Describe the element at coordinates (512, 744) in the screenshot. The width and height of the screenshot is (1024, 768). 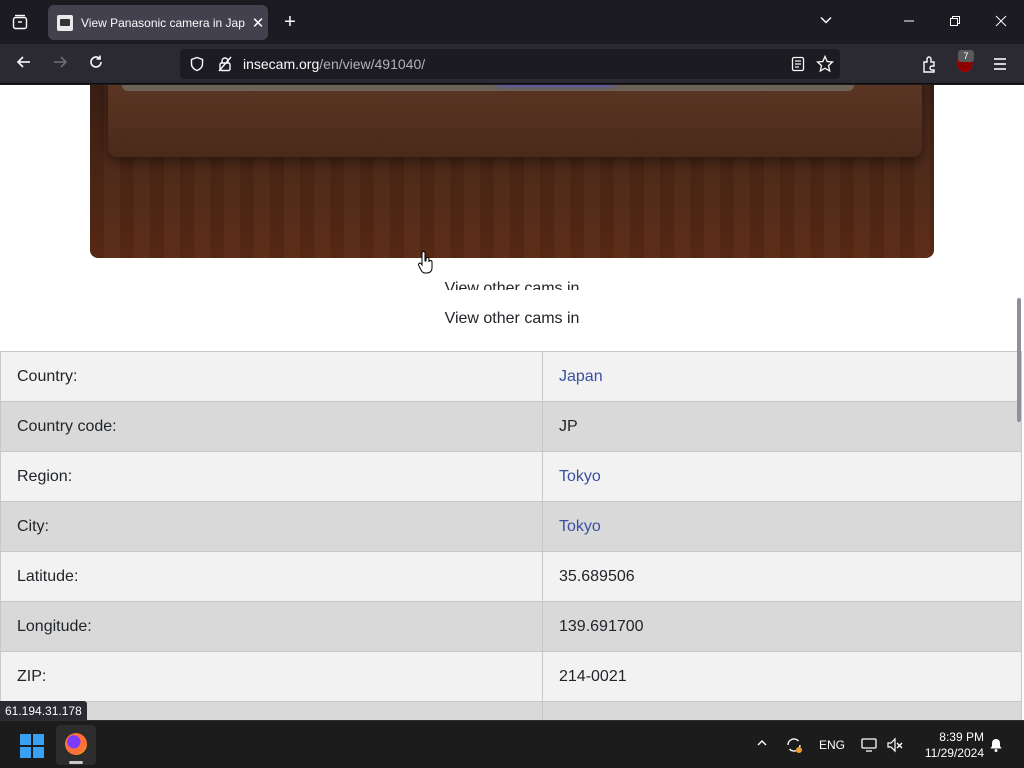
I see `windows-taskbar: ENG 8:39 PM 11/29/2024` at that location.